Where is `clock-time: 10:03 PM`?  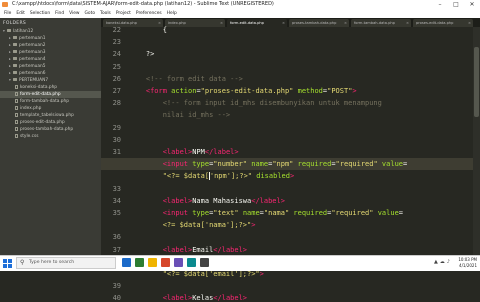
clock-time: 10:03 PM is located at coordinates (467, 259).